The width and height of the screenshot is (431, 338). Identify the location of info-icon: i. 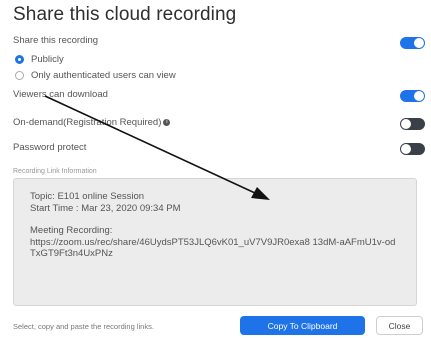
(167, 122).